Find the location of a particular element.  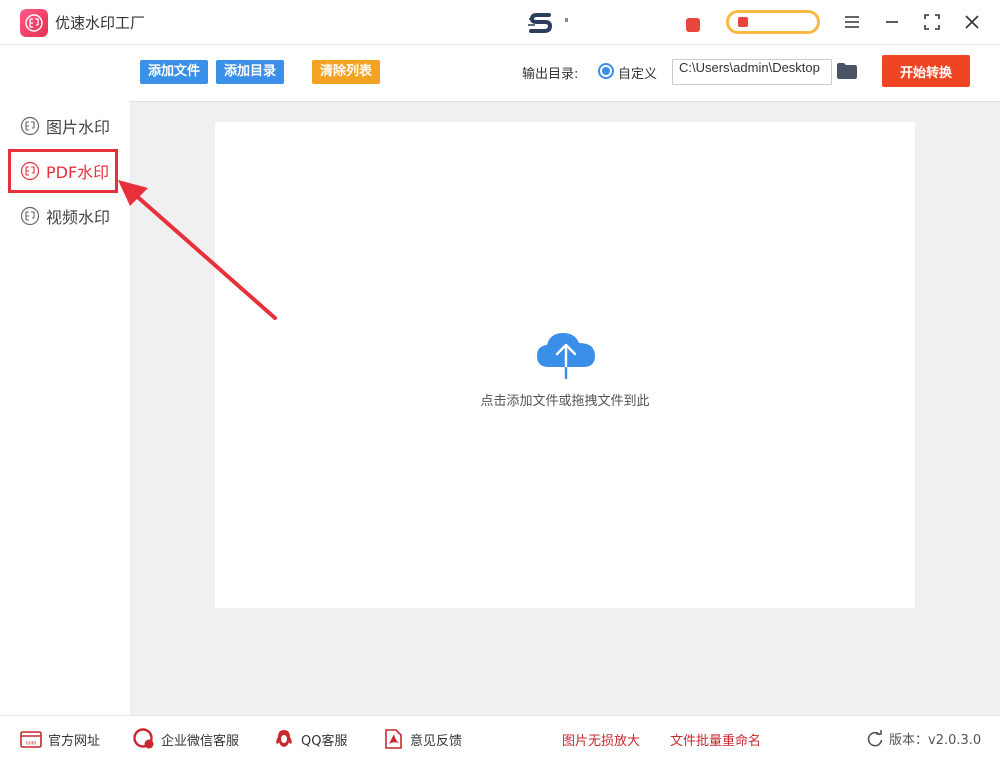

add-directory-button: 添加目录 is located at coordinates (250, 72).